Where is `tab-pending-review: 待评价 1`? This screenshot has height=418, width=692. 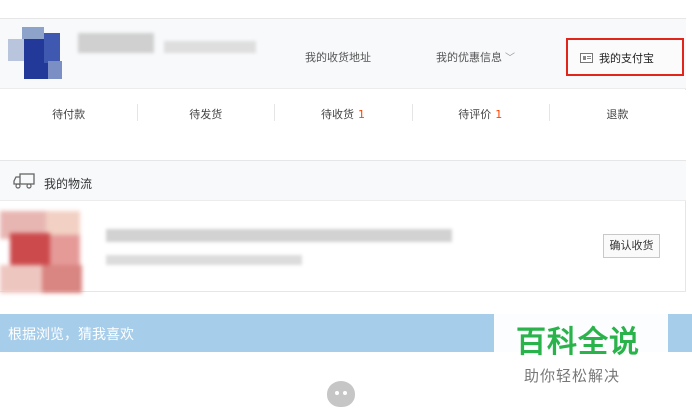 tab-pending-review: 待评价 1 is located at coordinates (480, 113).